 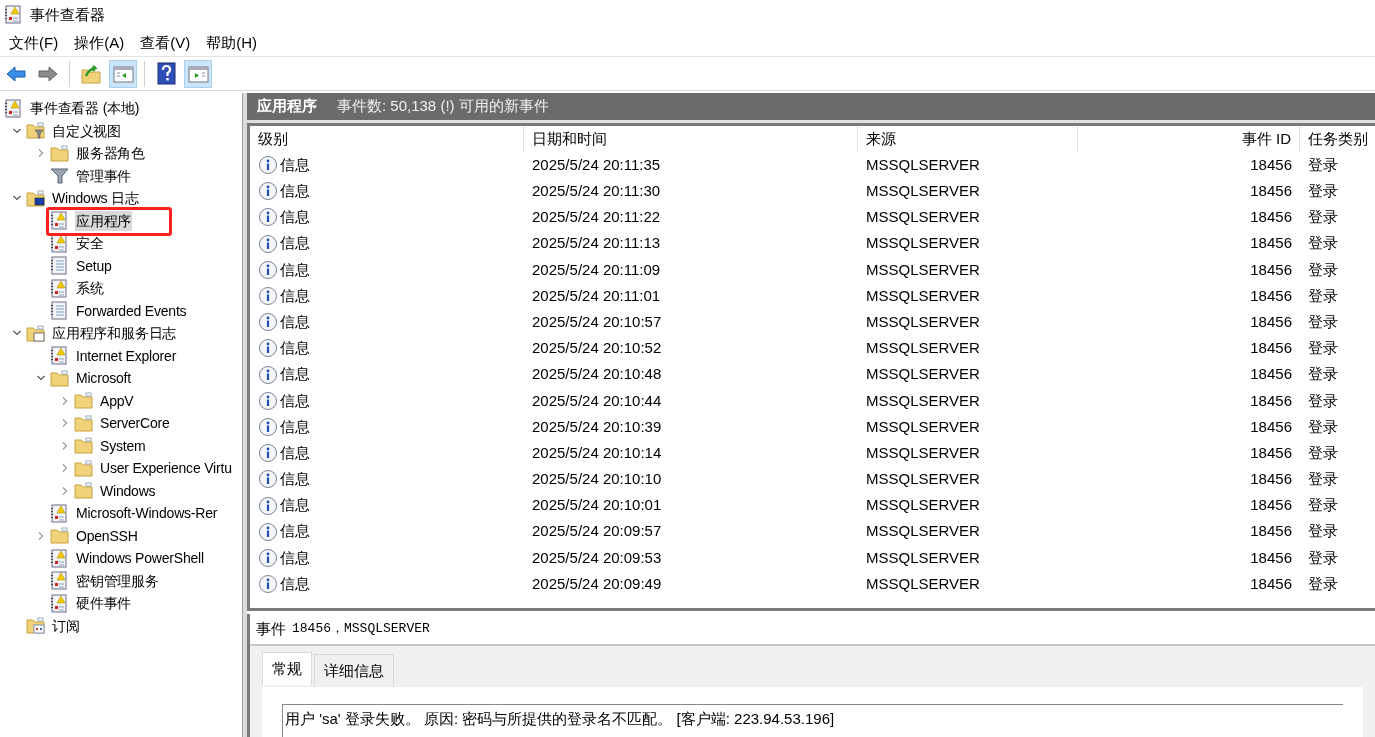 I want to click on tree-item: Windows PowerShell, so click(x=140, y=558).